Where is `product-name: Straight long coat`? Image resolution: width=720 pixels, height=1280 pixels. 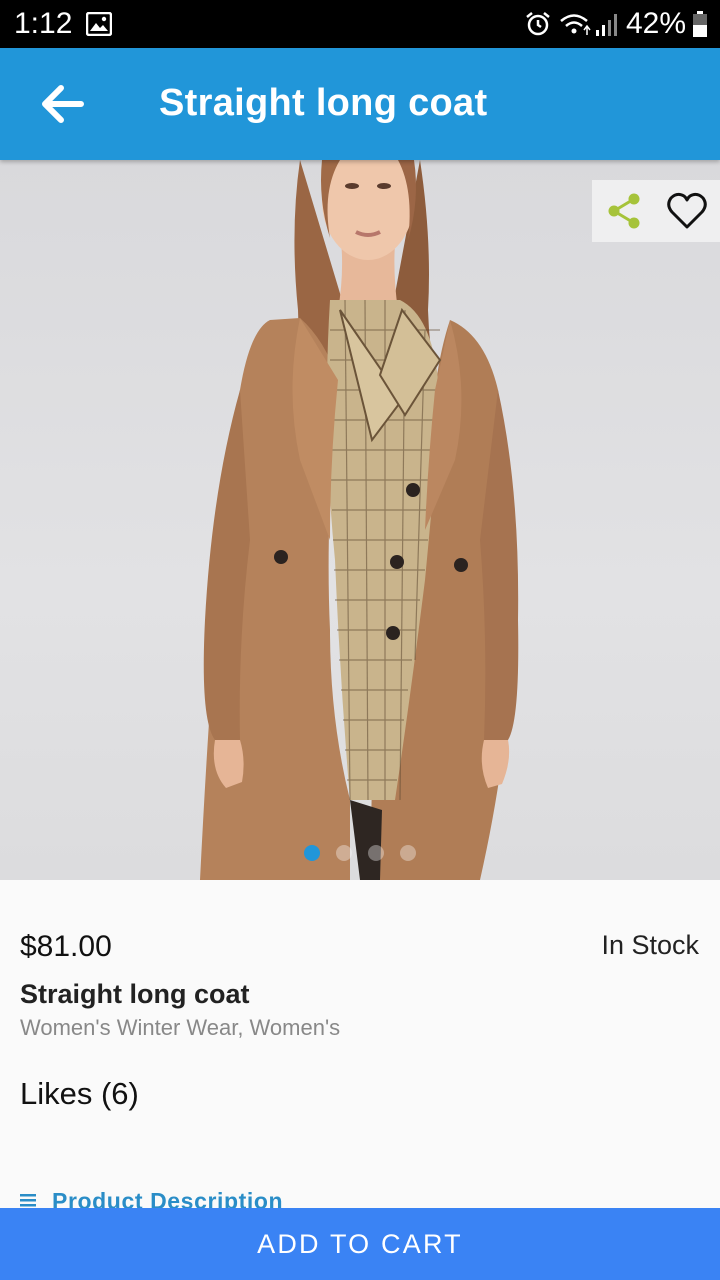
product-name: Straight long coat is located at coordinates (135, 994).